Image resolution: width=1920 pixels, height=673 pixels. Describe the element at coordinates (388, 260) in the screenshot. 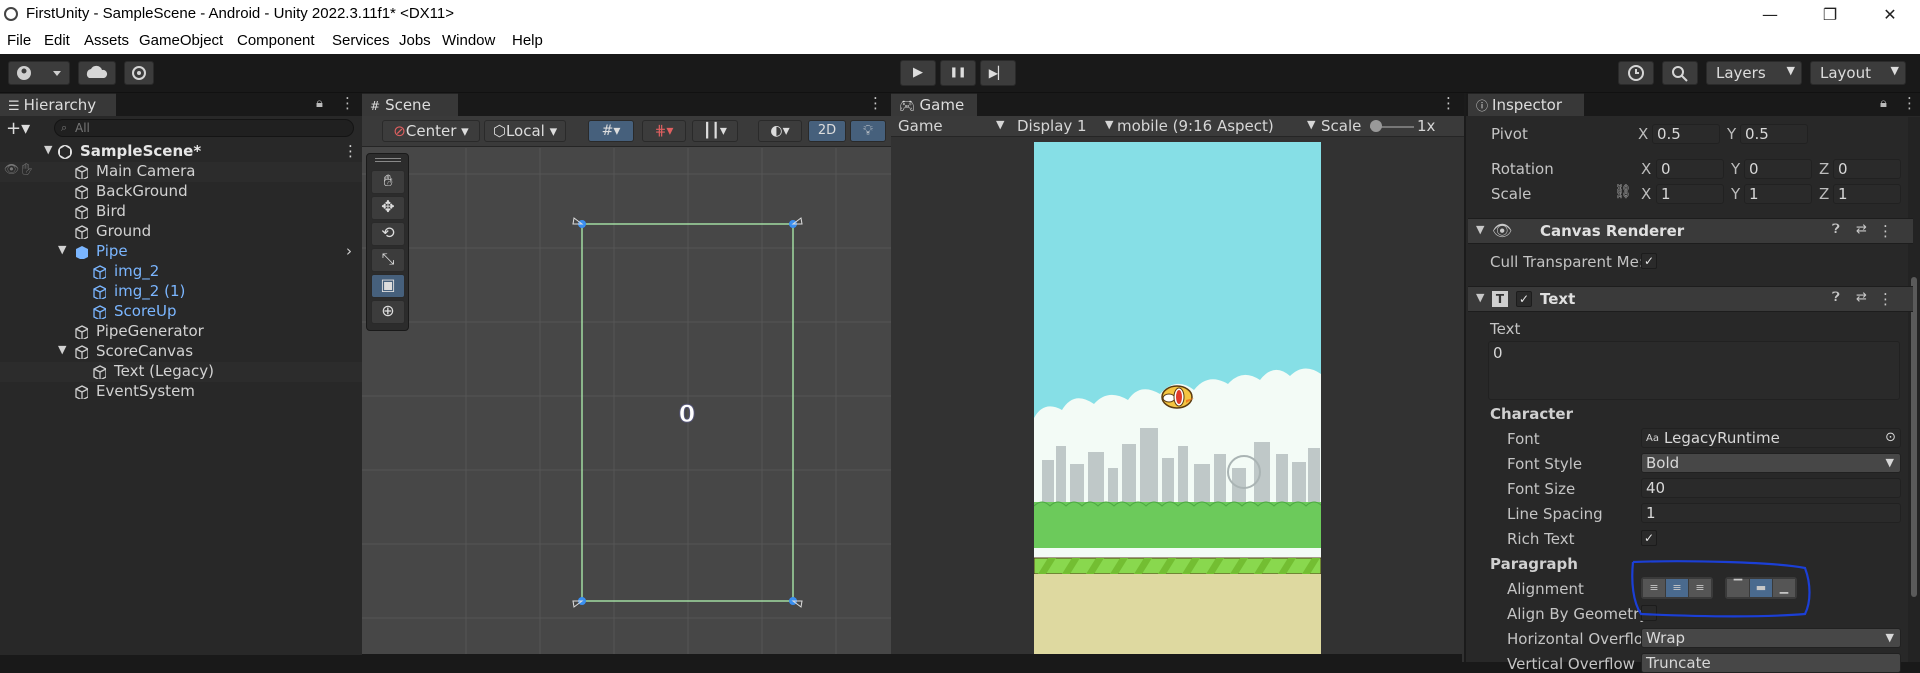

I see `scale-tool-icon: ⤡` at that location.